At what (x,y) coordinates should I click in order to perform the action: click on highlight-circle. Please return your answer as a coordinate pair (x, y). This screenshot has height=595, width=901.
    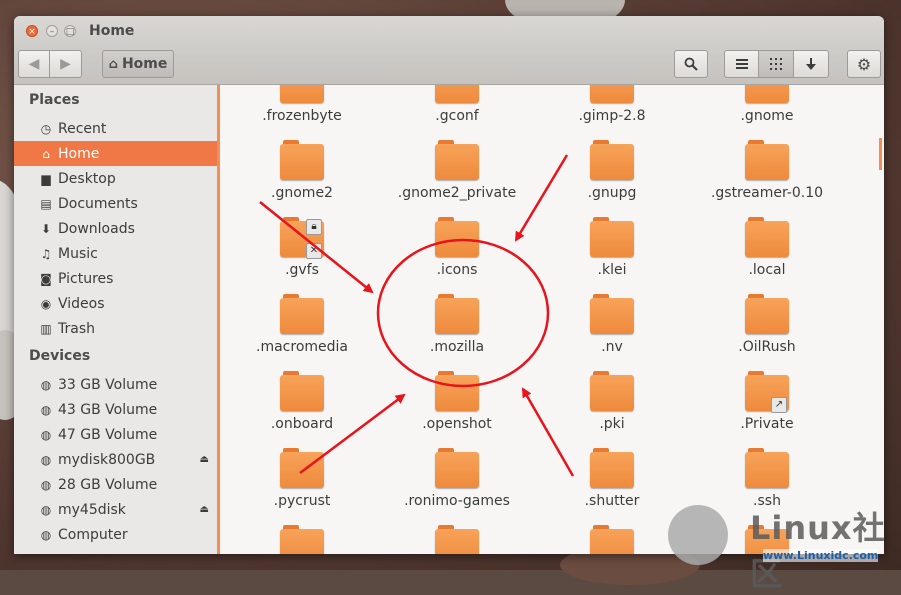
    Looking at the image, I should click on (463, 313).